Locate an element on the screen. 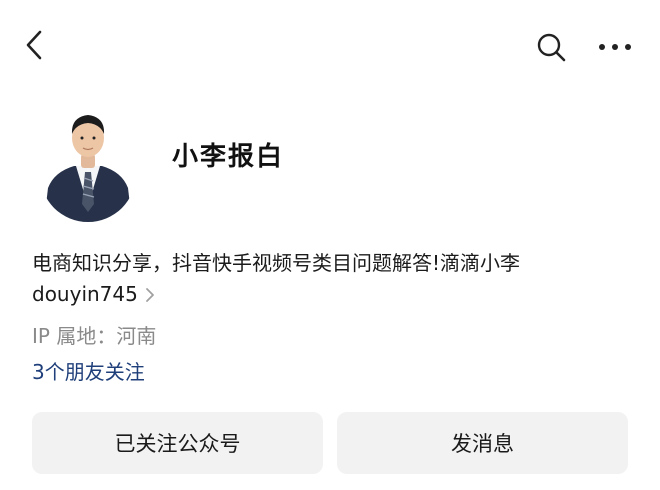  followed-button-label: 已关注公众号 is located at coordinates (177, 444).